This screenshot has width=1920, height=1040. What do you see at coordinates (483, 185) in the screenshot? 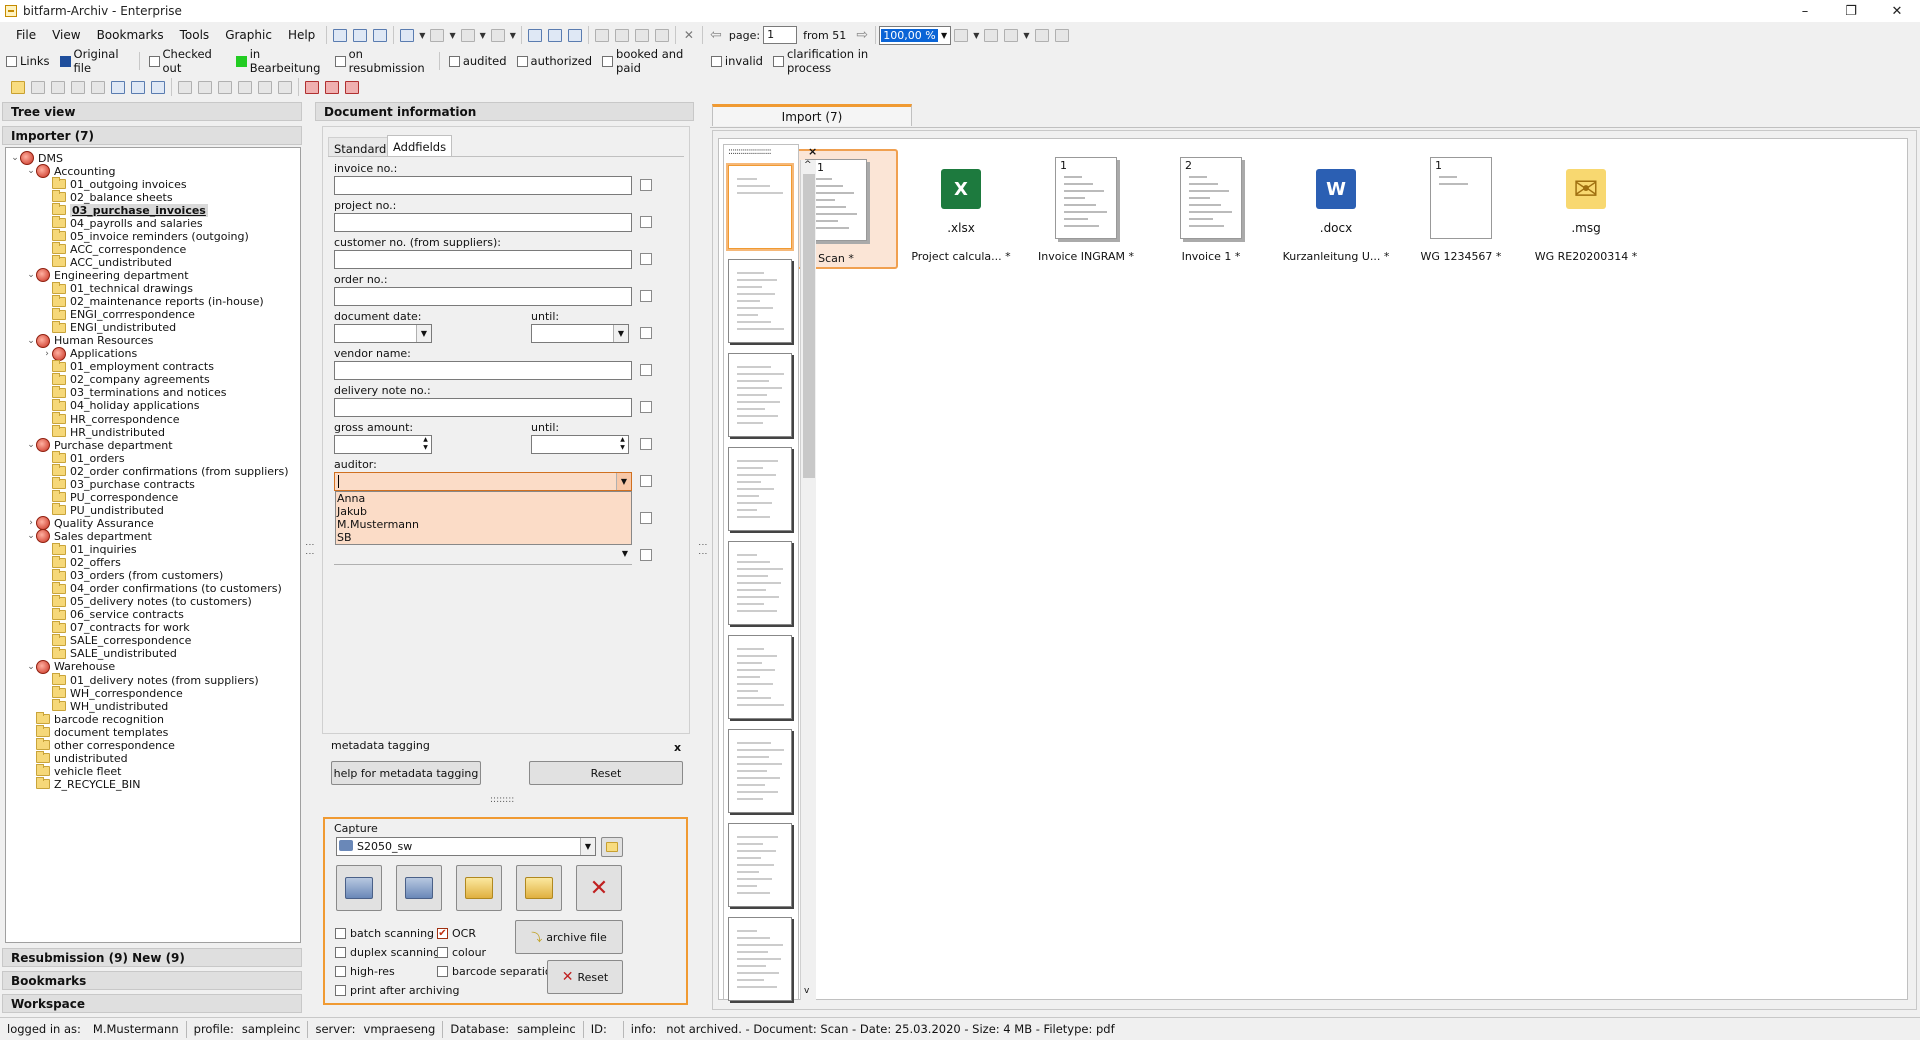
I see `invoice-no-input` at bounding box center [483, 185].